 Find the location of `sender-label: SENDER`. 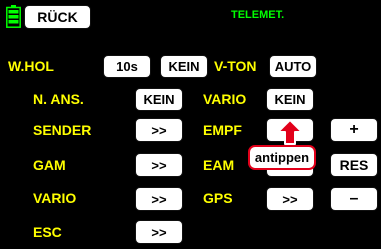

sender-label: SENDER is located at coordinates (62, 130).